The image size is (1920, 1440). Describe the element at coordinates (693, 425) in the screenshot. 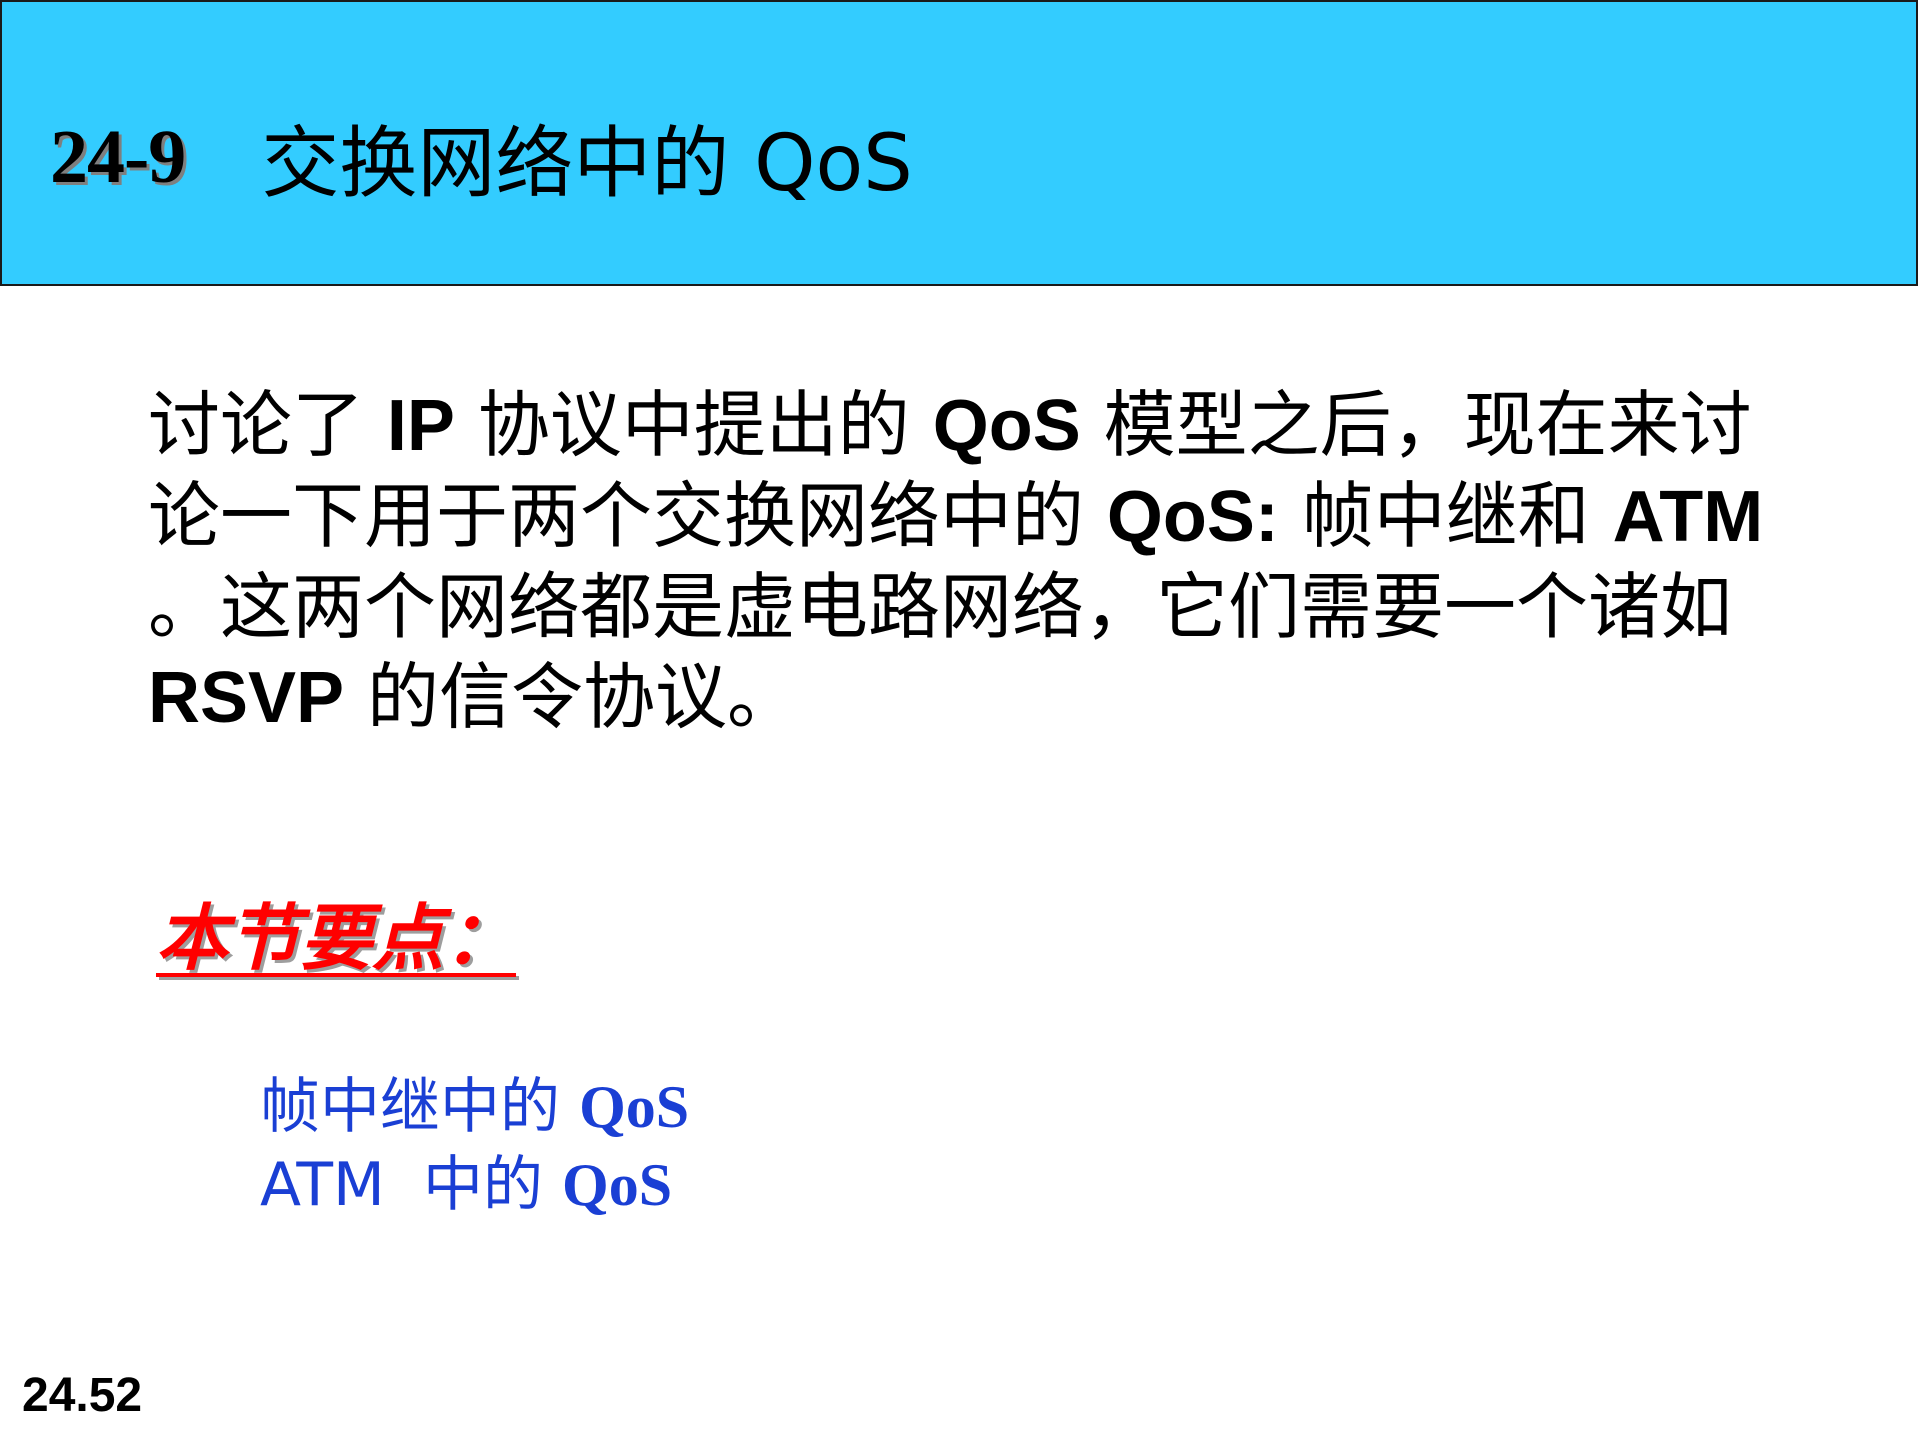

I see `intro-text: 协议中提出的` at that location.